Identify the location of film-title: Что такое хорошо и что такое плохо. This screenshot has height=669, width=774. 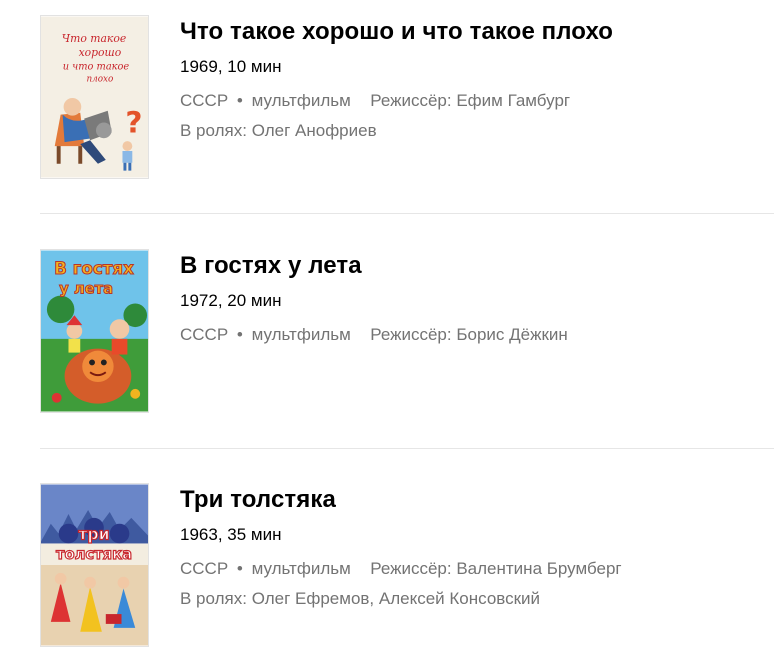
(475, 32).